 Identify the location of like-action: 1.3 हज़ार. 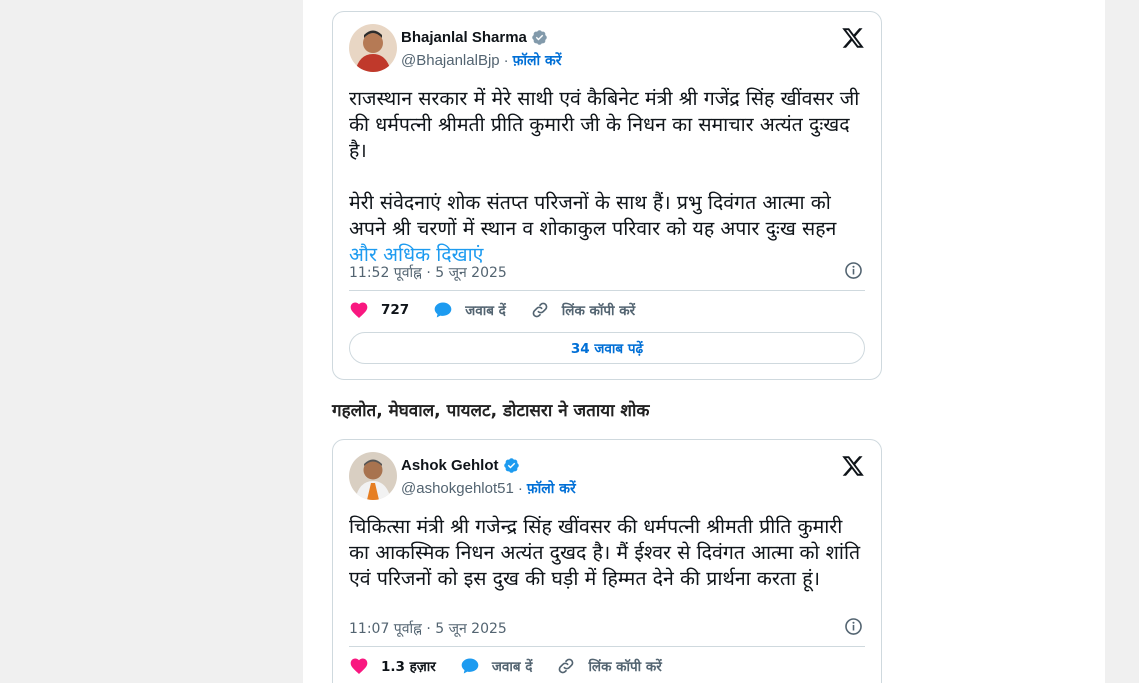
(392, 666).